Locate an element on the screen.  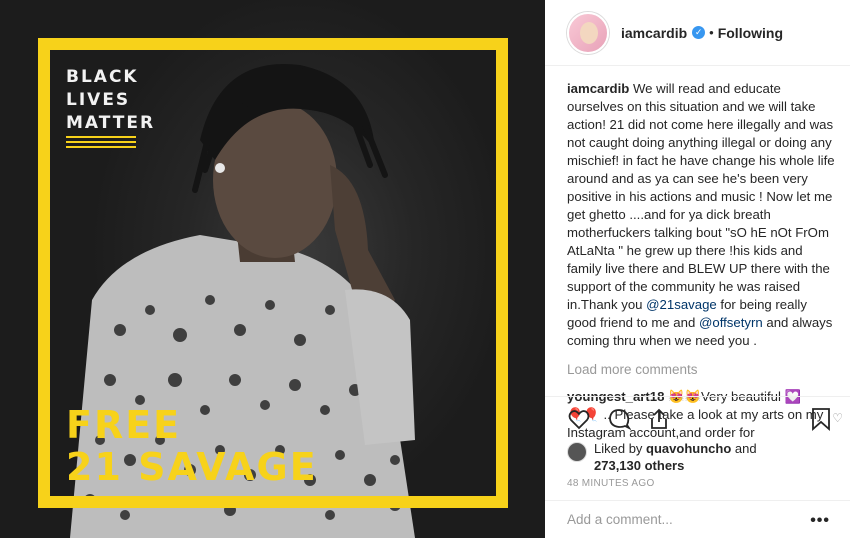
caption-username: iamcardib is located at coordinates (598, 88).